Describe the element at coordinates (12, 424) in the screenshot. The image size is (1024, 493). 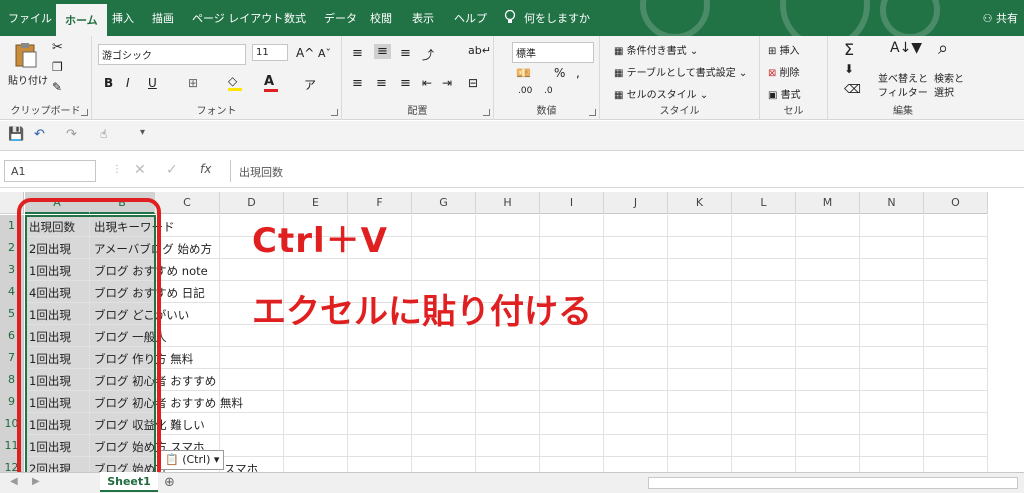
I see `row-header: 10` at that location.